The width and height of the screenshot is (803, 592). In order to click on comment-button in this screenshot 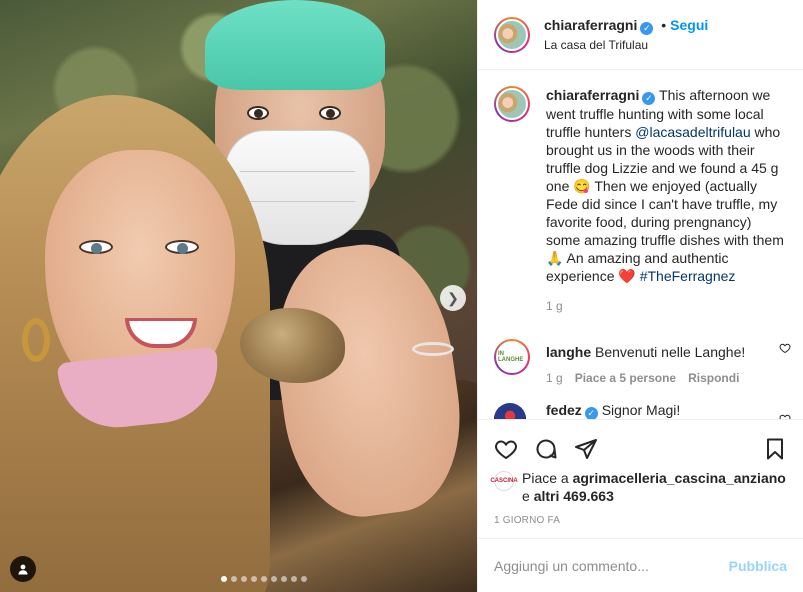, I will do `click(546, 449)`.